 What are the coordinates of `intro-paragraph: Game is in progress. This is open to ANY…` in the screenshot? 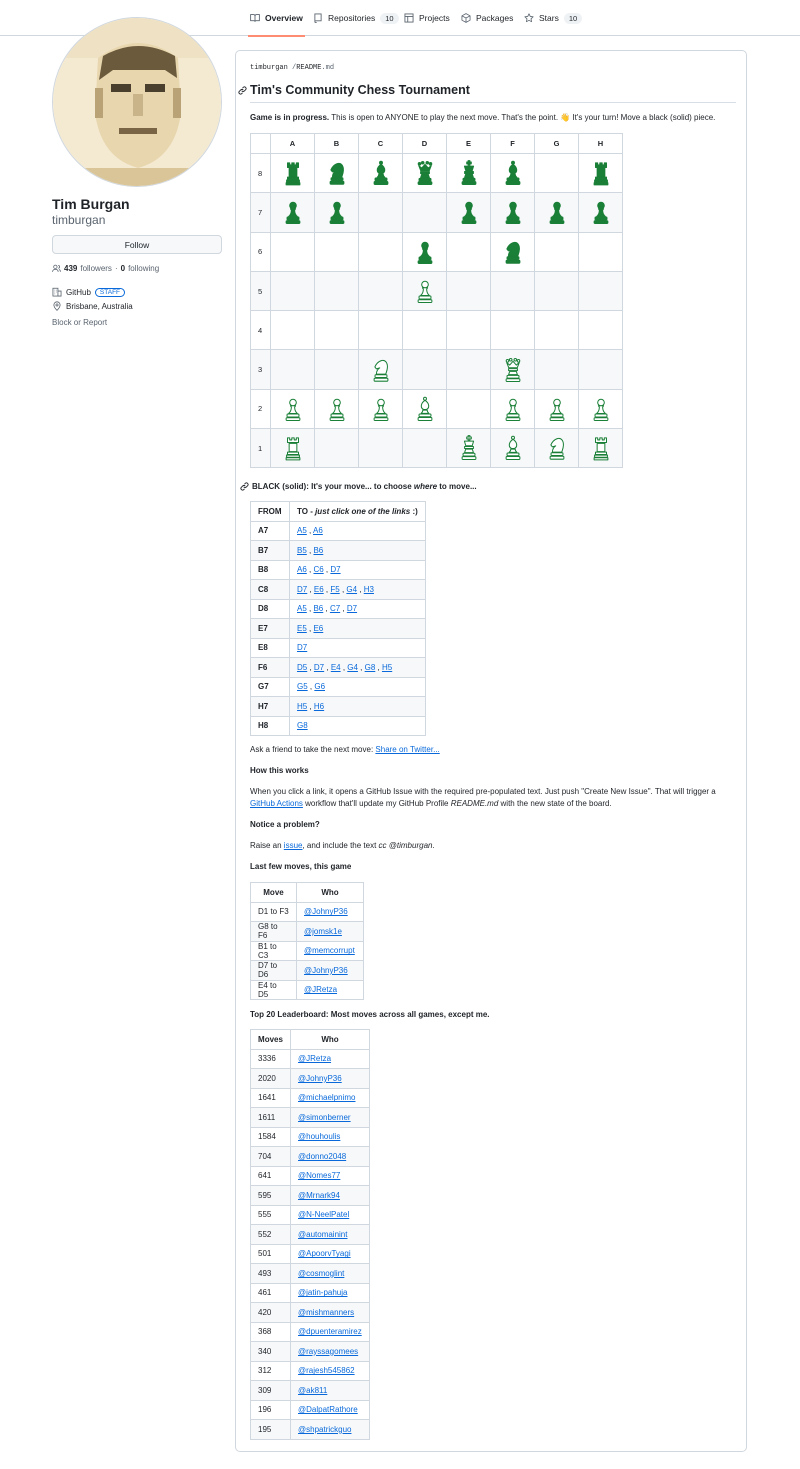 It's located at (482, 117).